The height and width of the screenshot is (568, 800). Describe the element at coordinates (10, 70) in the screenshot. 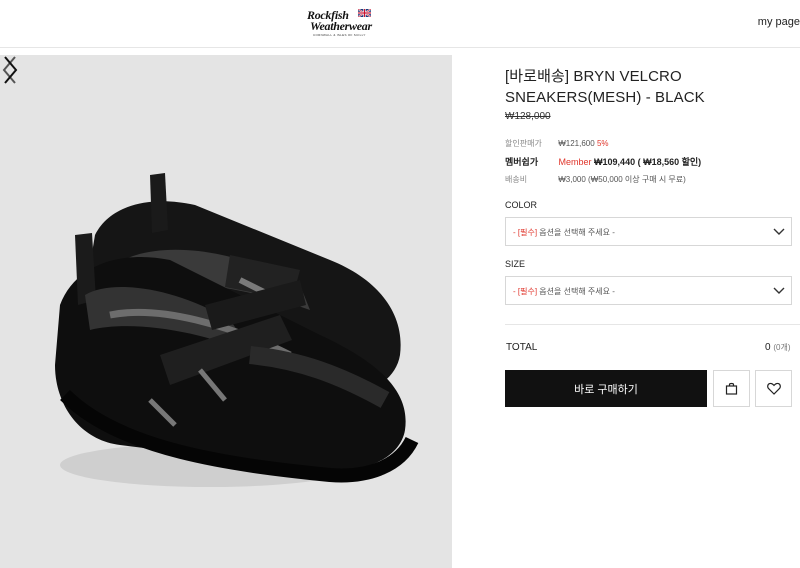

I see `chevron-right-icon` at that location.